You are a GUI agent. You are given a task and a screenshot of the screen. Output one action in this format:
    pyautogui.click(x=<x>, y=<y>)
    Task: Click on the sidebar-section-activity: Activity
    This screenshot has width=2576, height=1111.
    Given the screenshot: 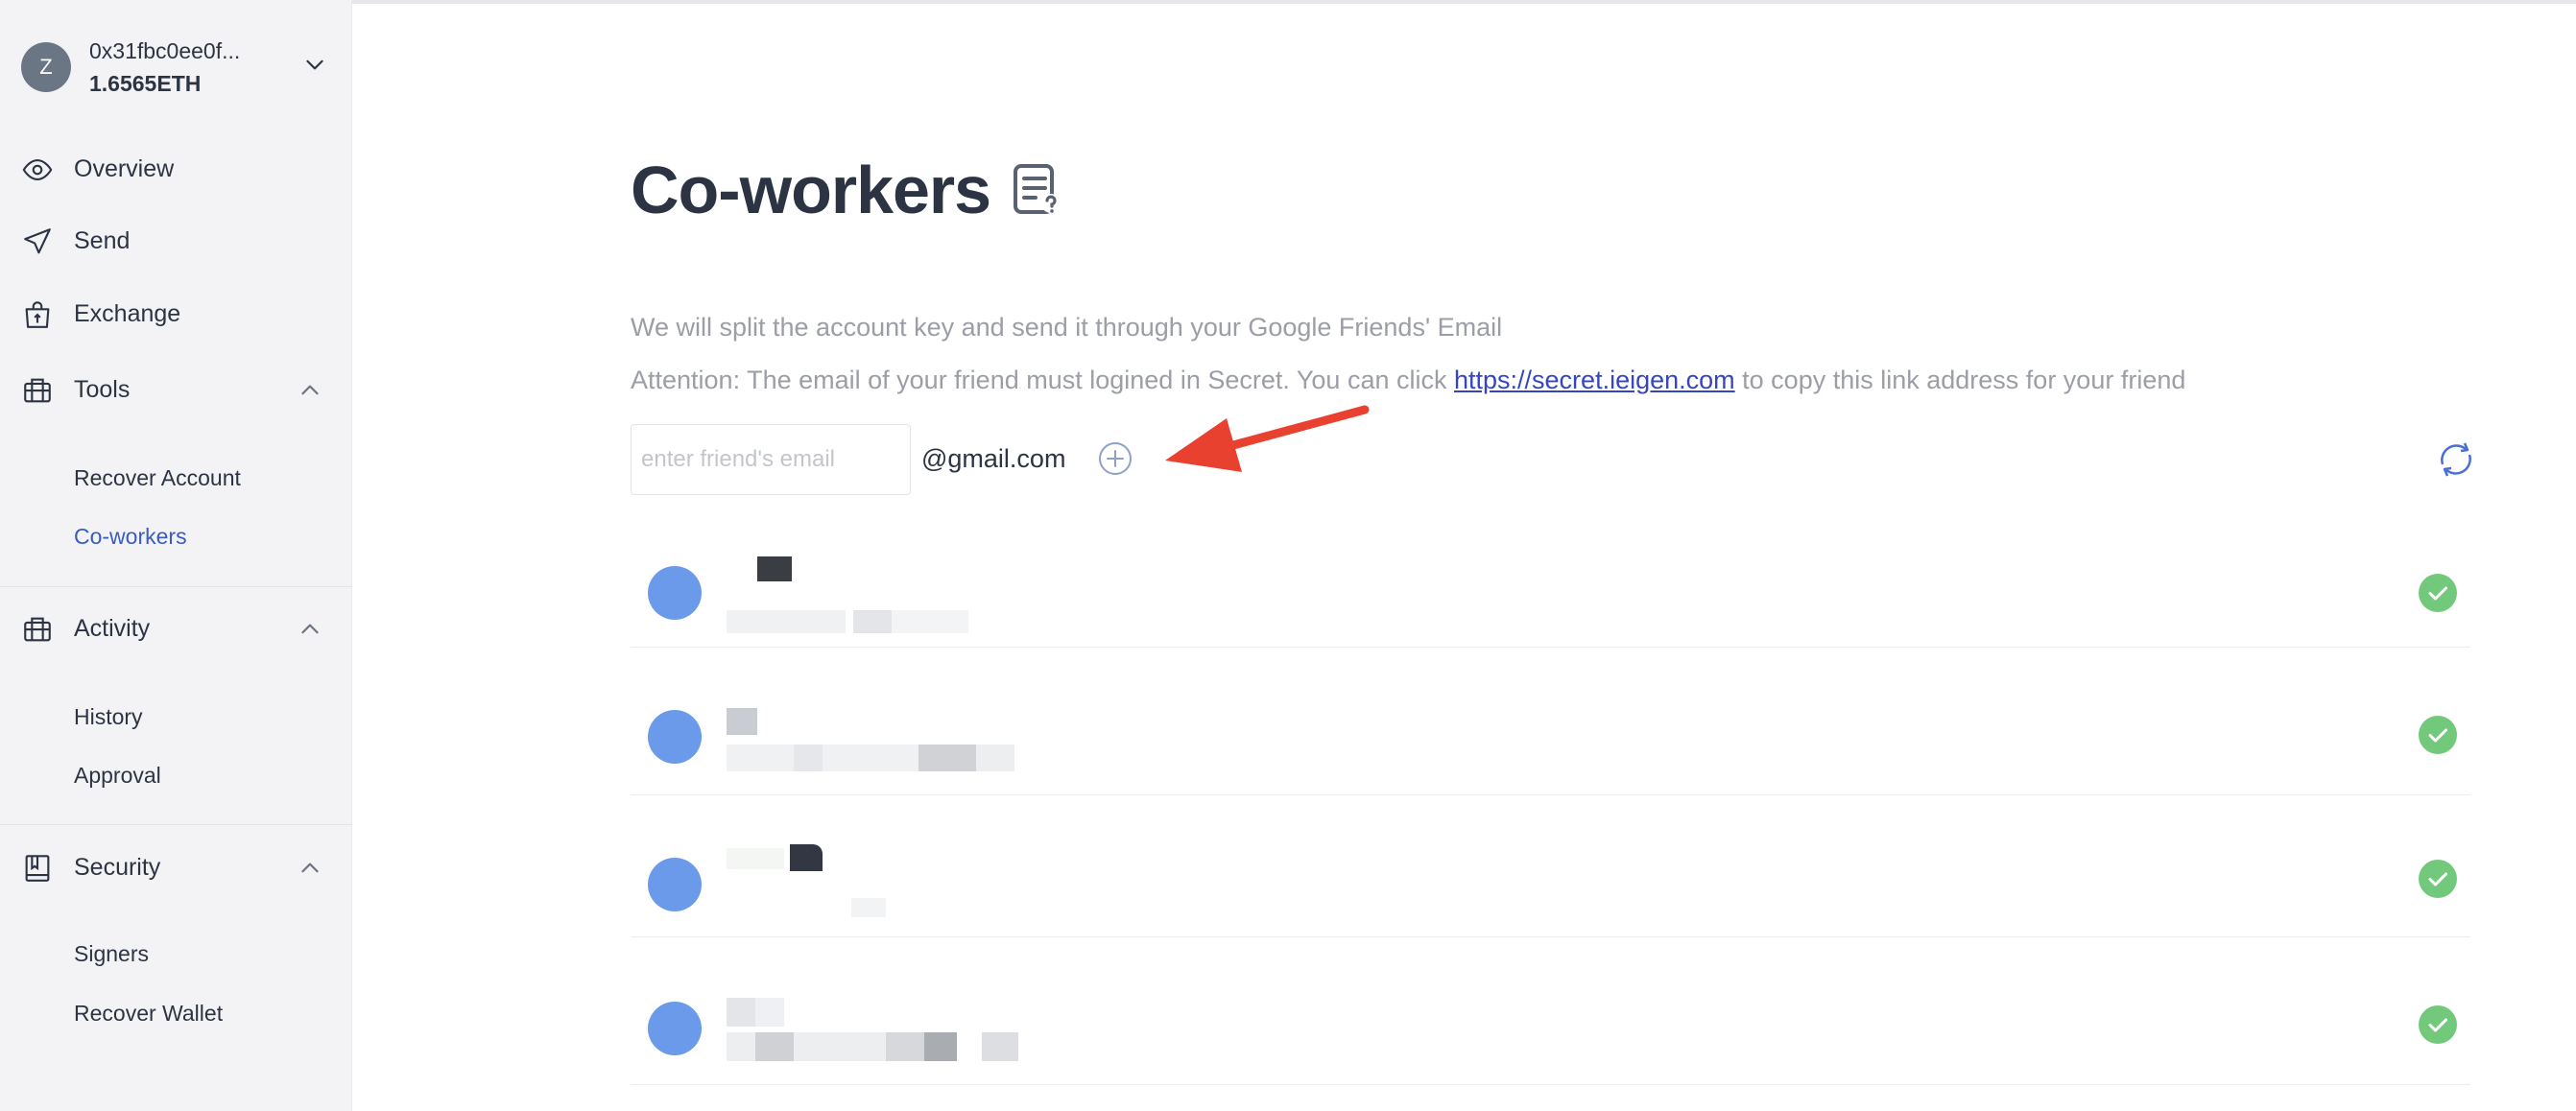 What is the action you would take?
    pyautogui.click(x=176, y=628)
    